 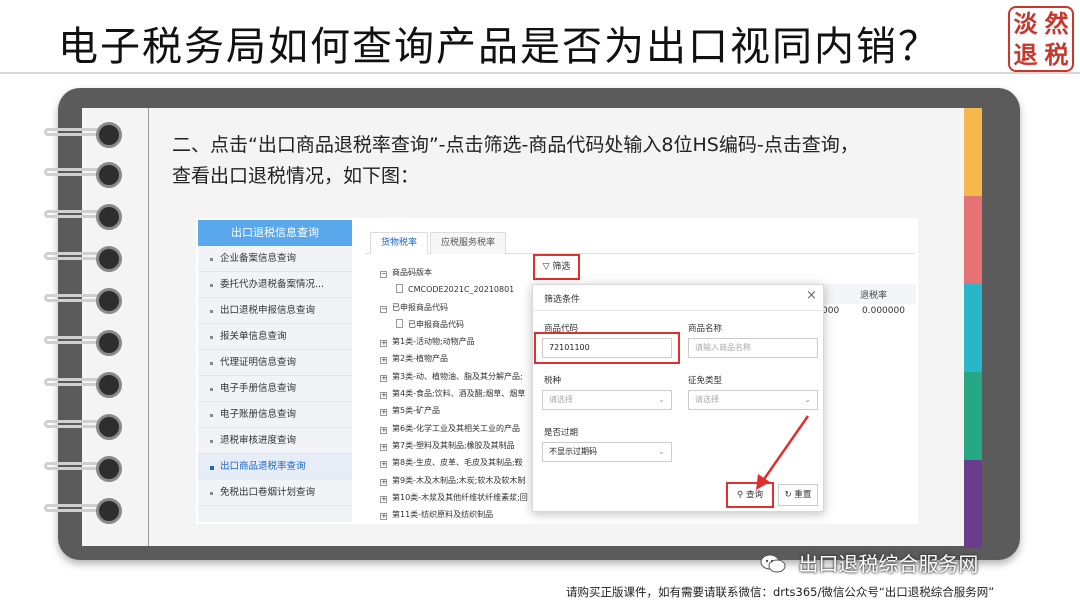 I want to click on sidebar-item: 免税出口卷烟计划查询, so click(x=275, y=493).